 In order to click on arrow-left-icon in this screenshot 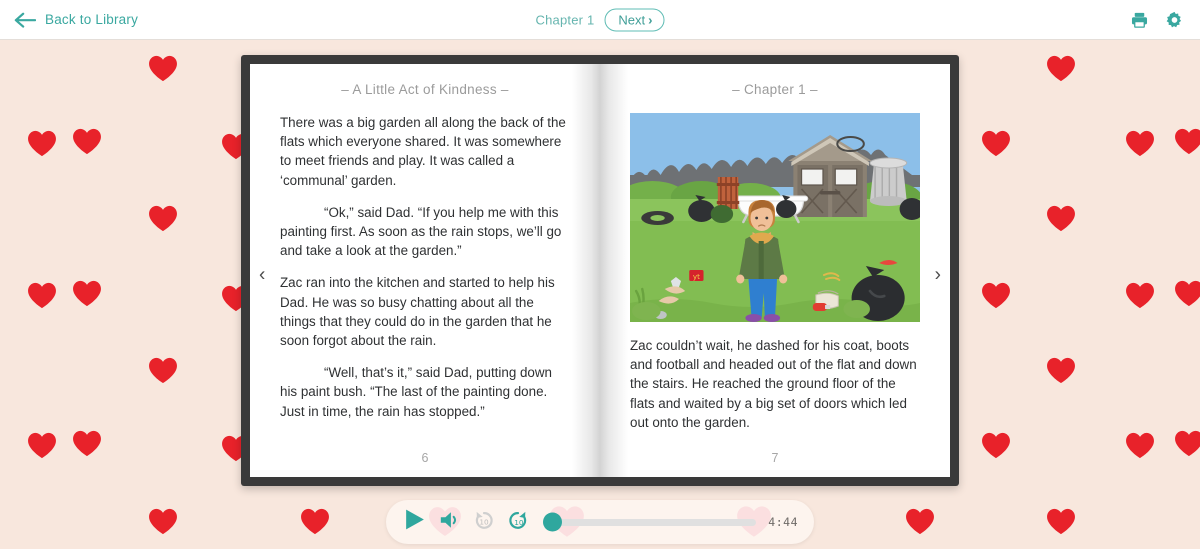, I will do `click(25, 20)`.